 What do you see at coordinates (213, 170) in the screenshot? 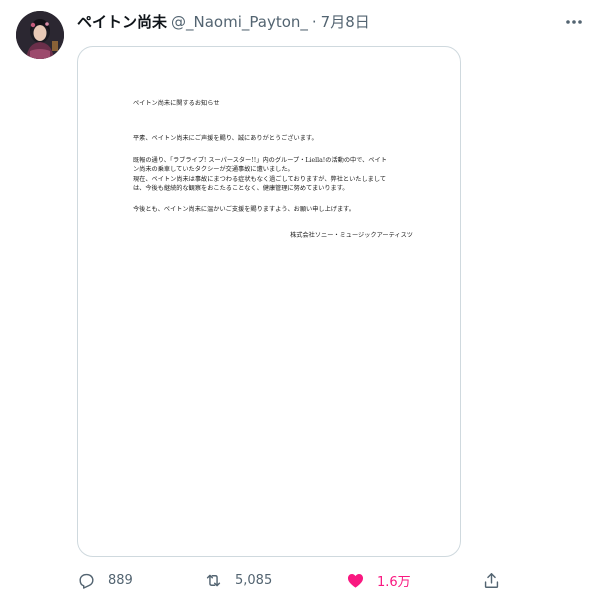
I see `notice-line: ン尚未の乗車していたタクシーが交通事故に遭いました。` at bounding box center [213, 170].